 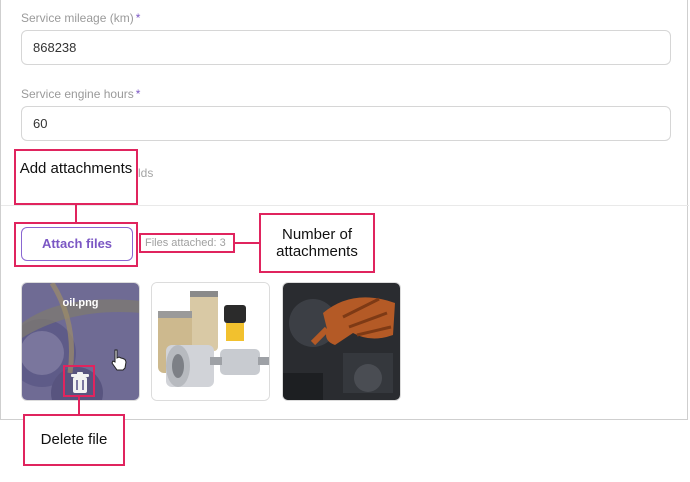 I want to click on mileage-label-text: Service mileage (km), so click(x=77, y=18).